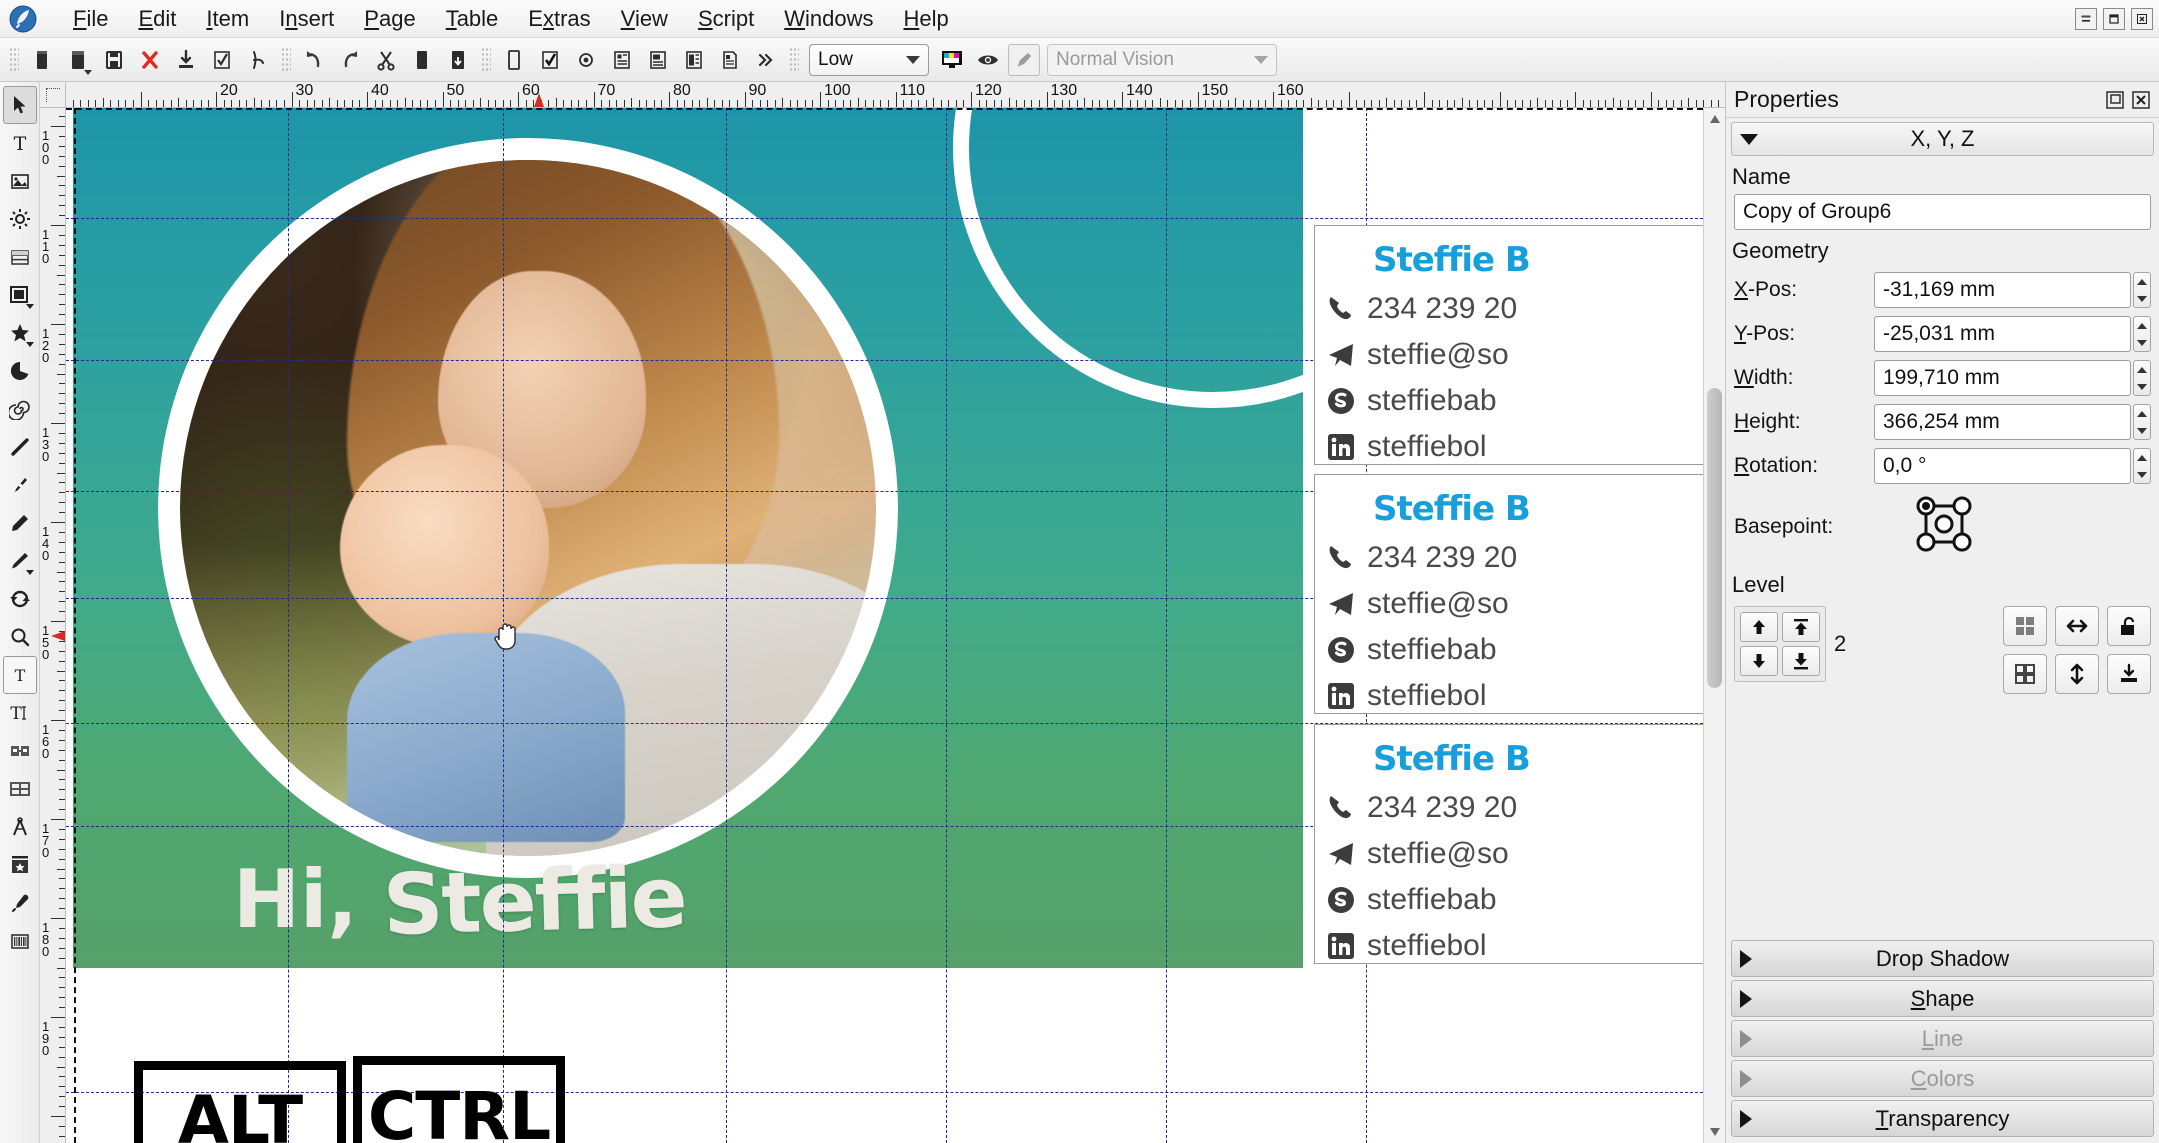 The image size is (2159, 1143). What do you see at coordinates (2025, 626) in the screenshot?
I see `group-items-button` at bounding box center [2025, 626].